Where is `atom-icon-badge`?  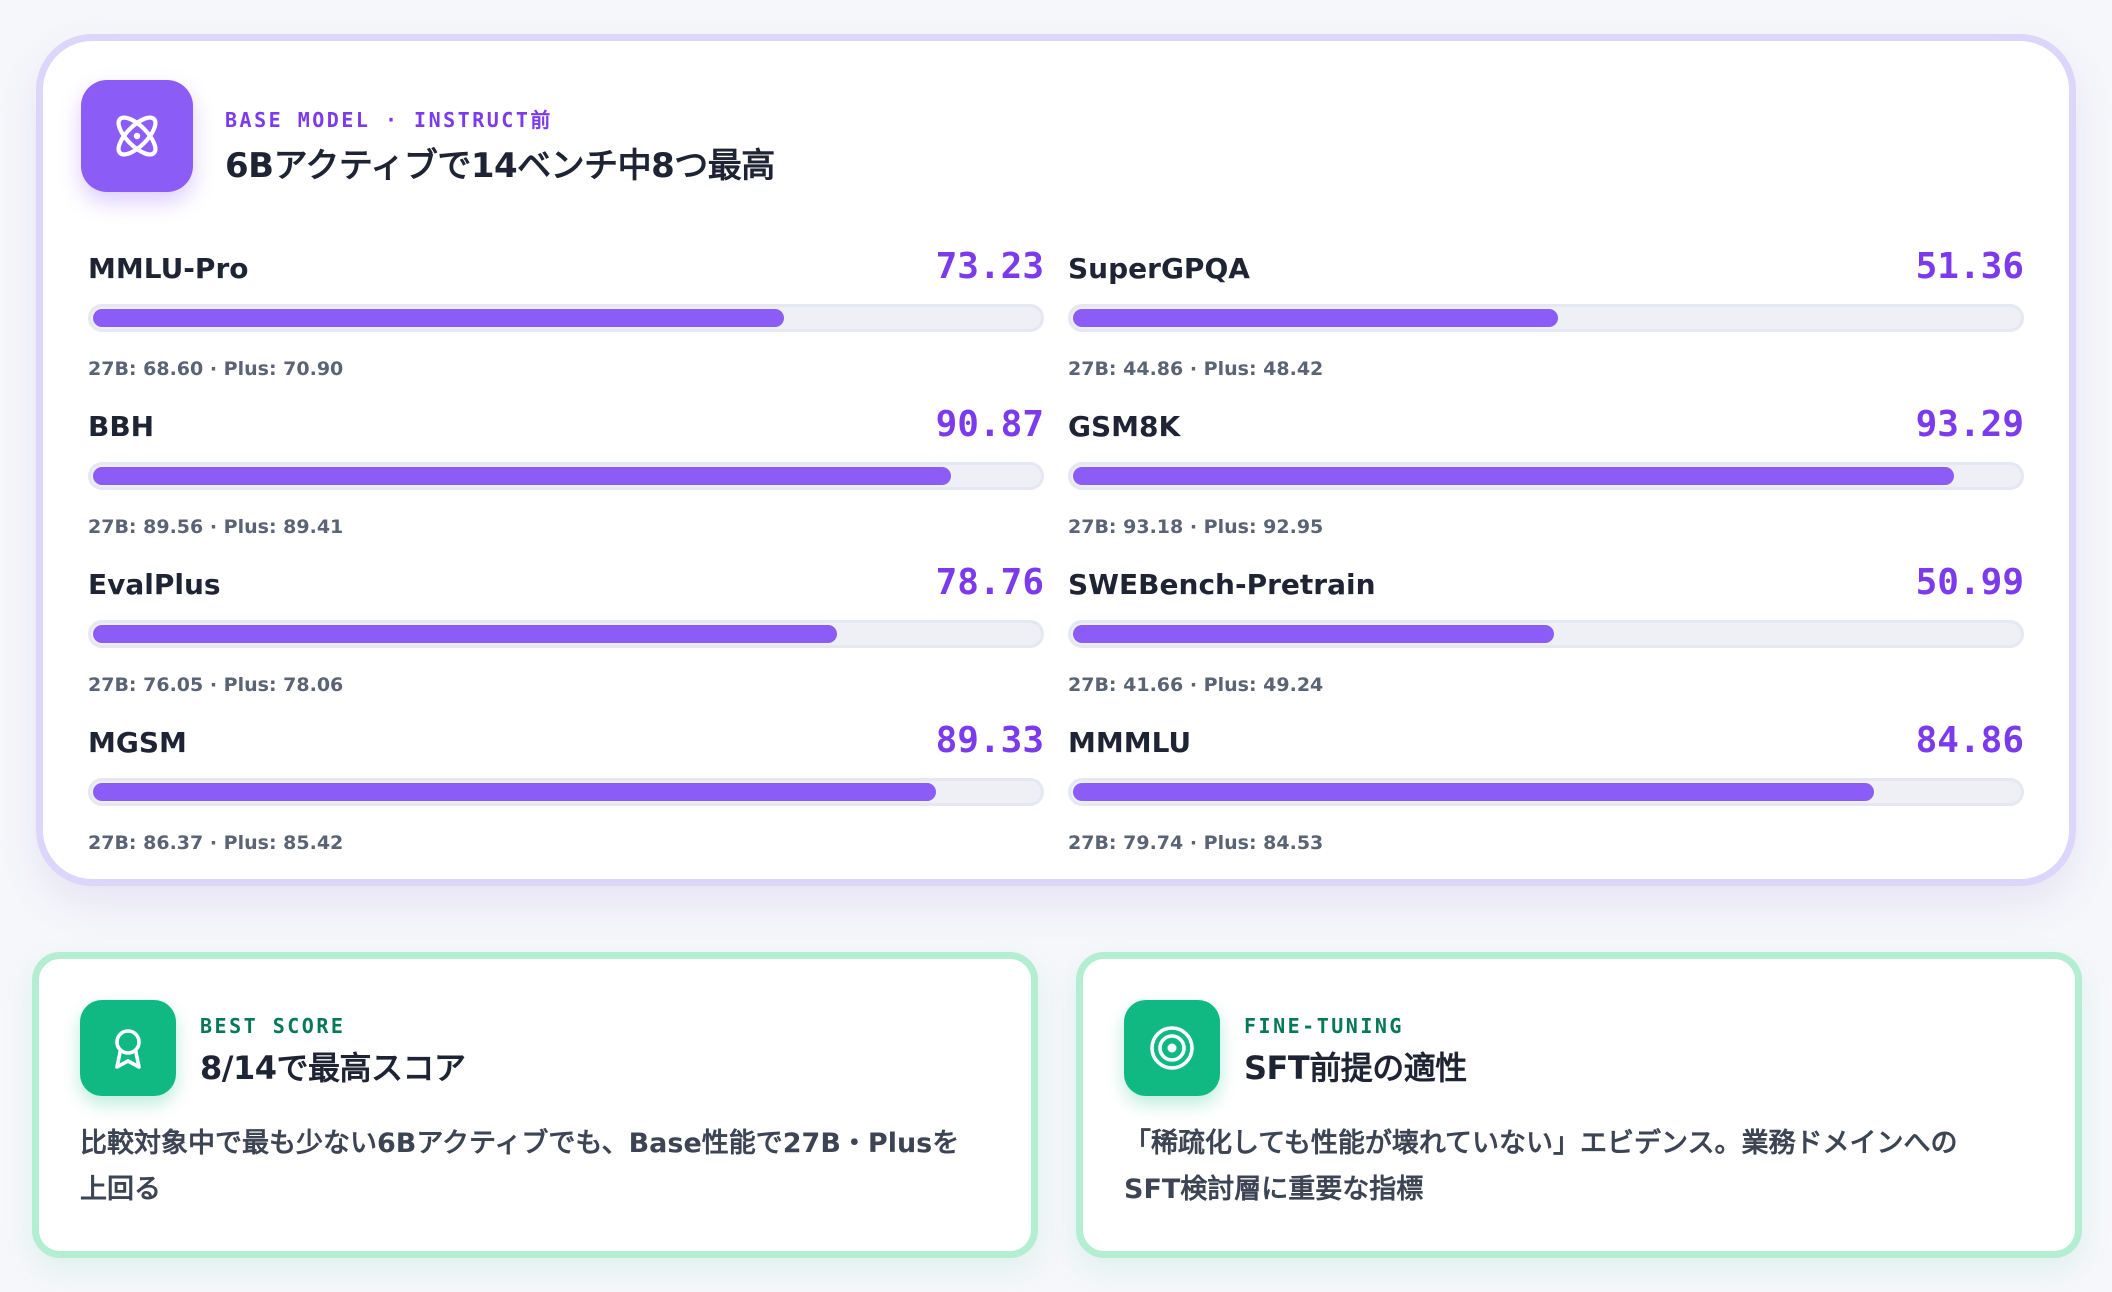 atom-icon-badge is located at coordinates (137, 136).